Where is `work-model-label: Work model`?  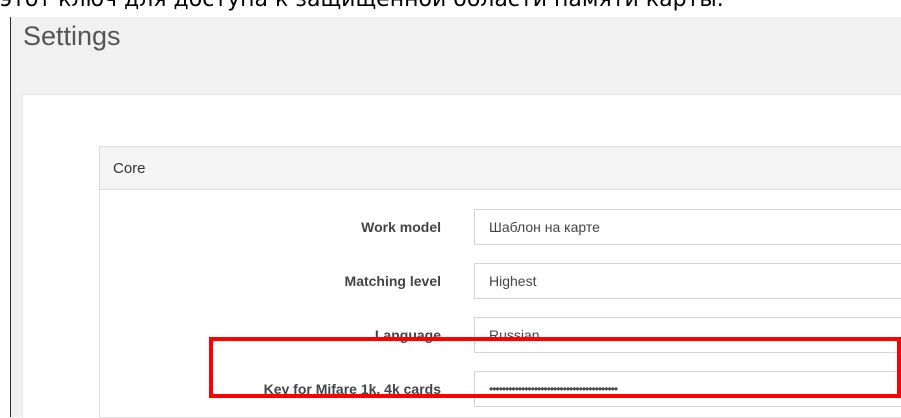
work-model-label: Work model is located at coordinates (401, 227).